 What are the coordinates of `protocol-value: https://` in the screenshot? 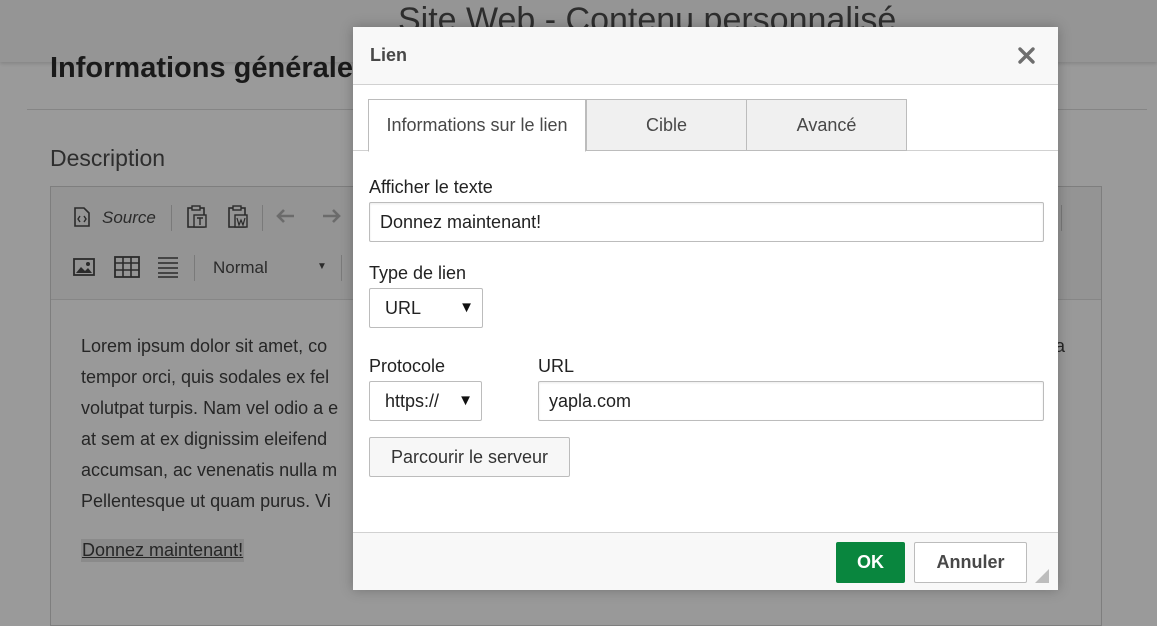 It's located at (412, 401).